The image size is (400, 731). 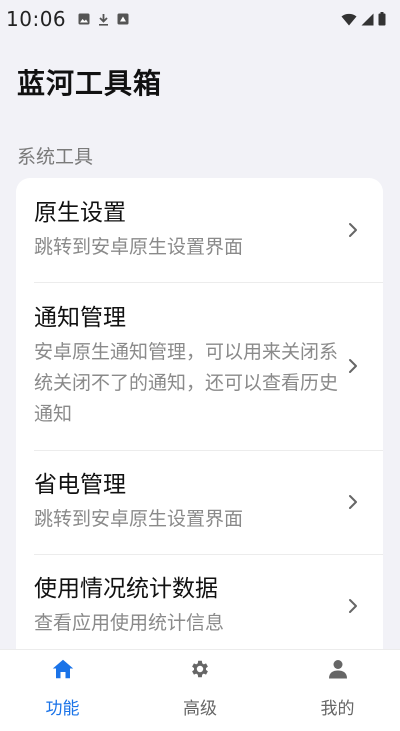 I want to click on download-icon, so click(x=103, y=19).